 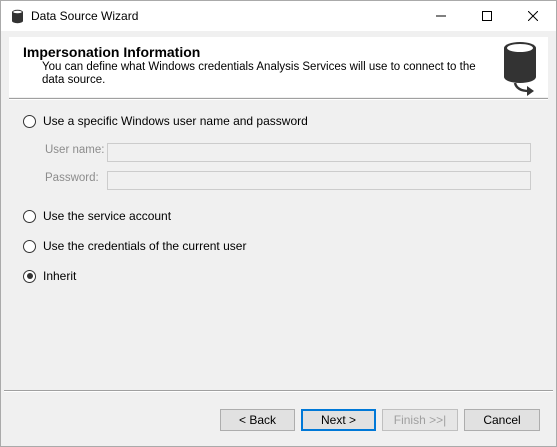 I want to click on header-divider, so click(x=278, y=99).